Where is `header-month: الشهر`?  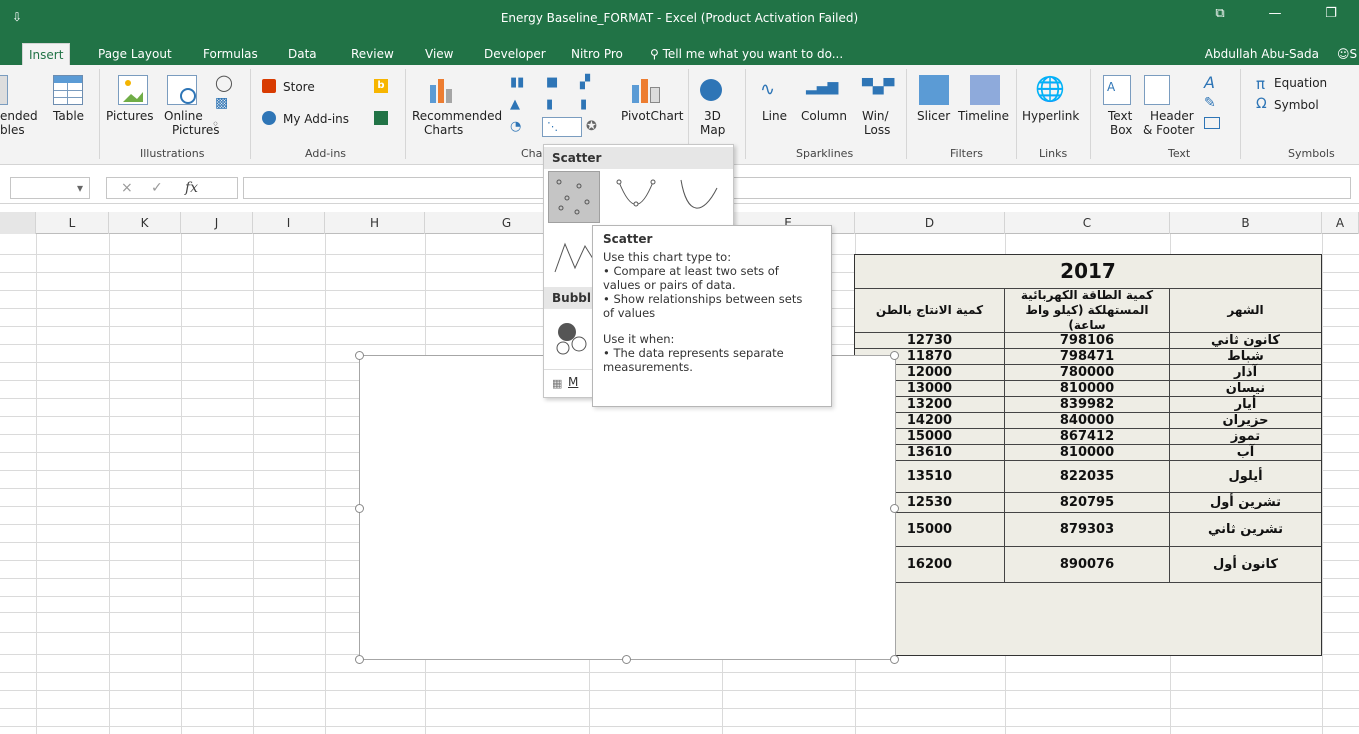
header-month: الشهر is located at coordinates (1245, 310).